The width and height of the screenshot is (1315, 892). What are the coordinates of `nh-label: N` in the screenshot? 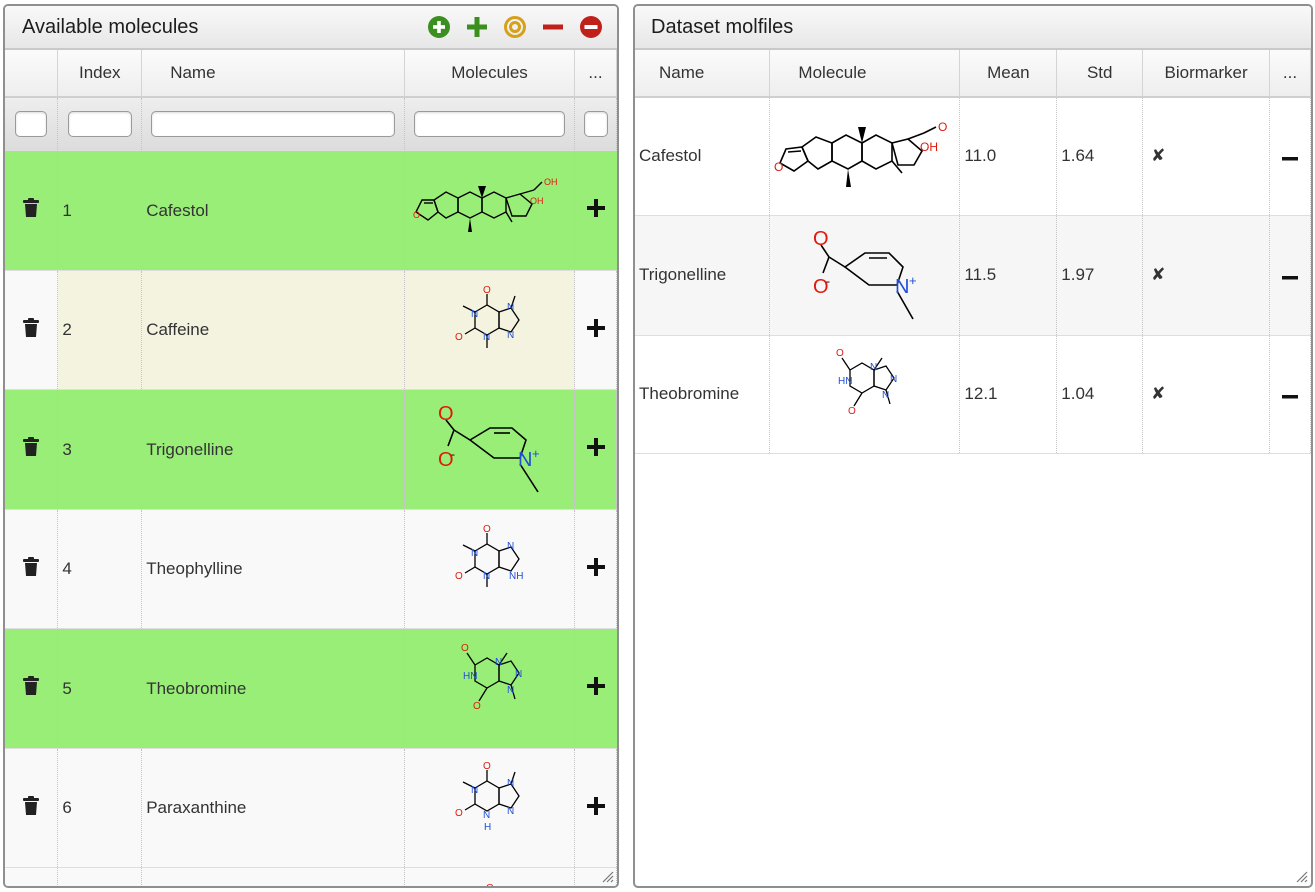 It's located at (486, 815).